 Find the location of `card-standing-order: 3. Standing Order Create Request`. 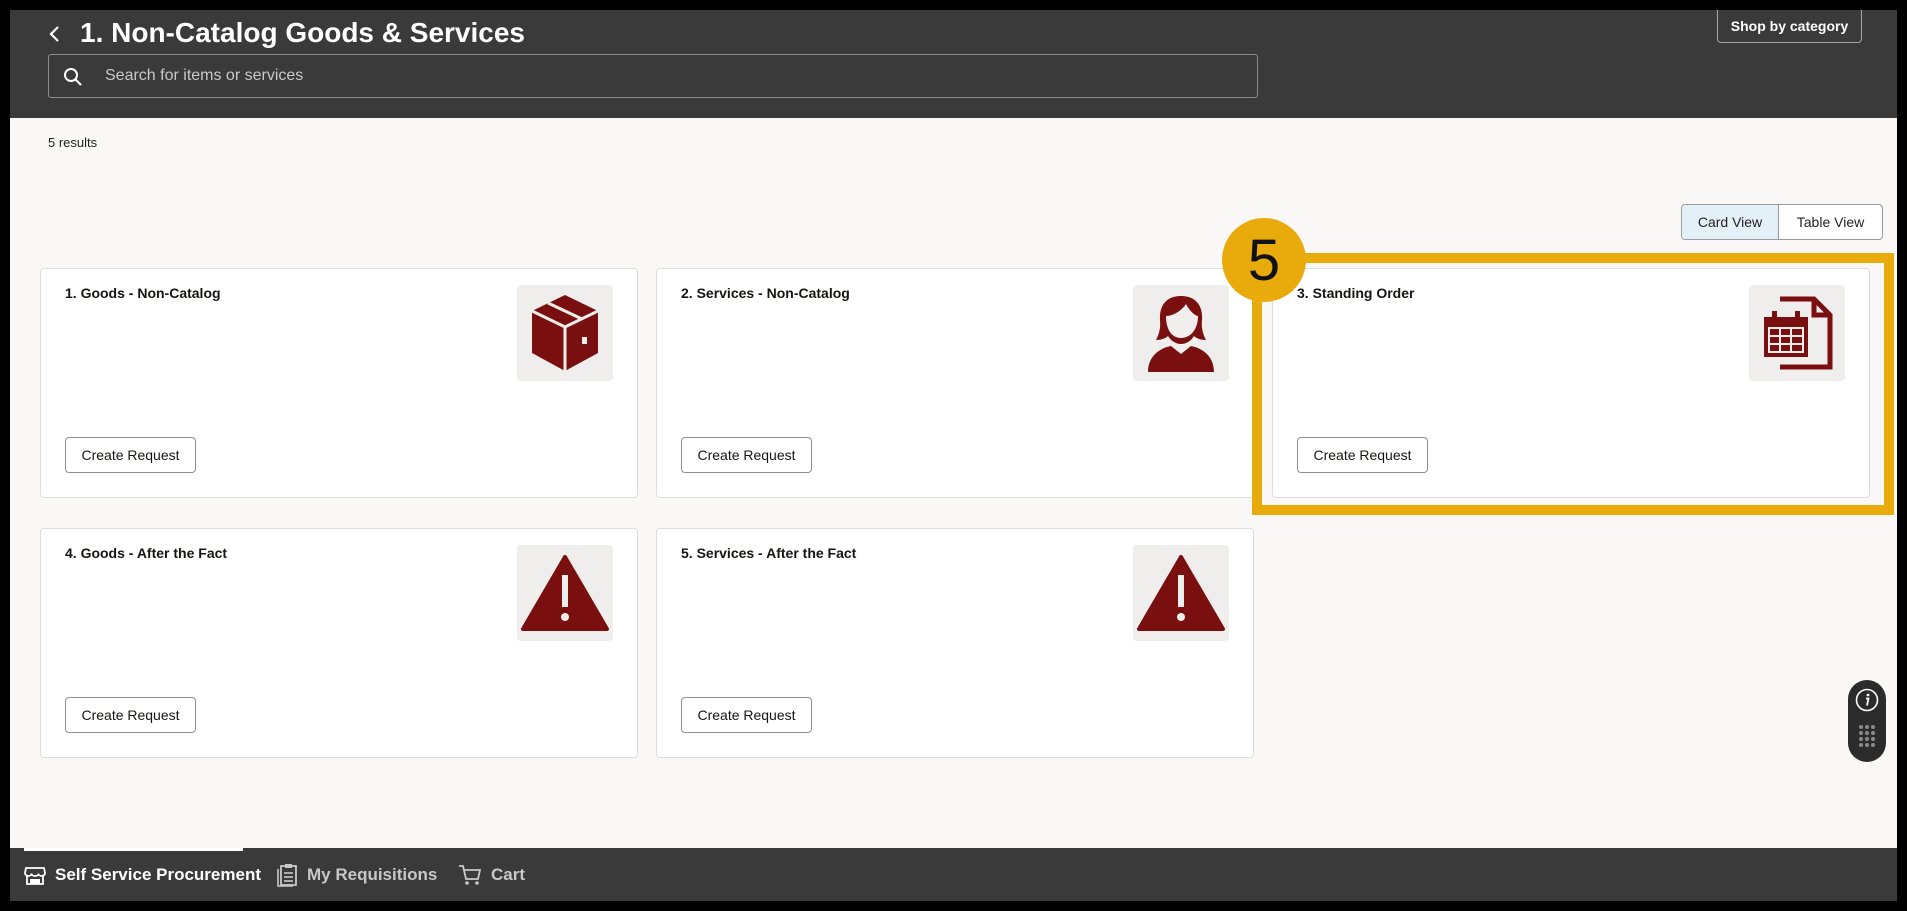

card-standing-order: 3. Standing Order Create Request is located at coordinates (1571, 383).